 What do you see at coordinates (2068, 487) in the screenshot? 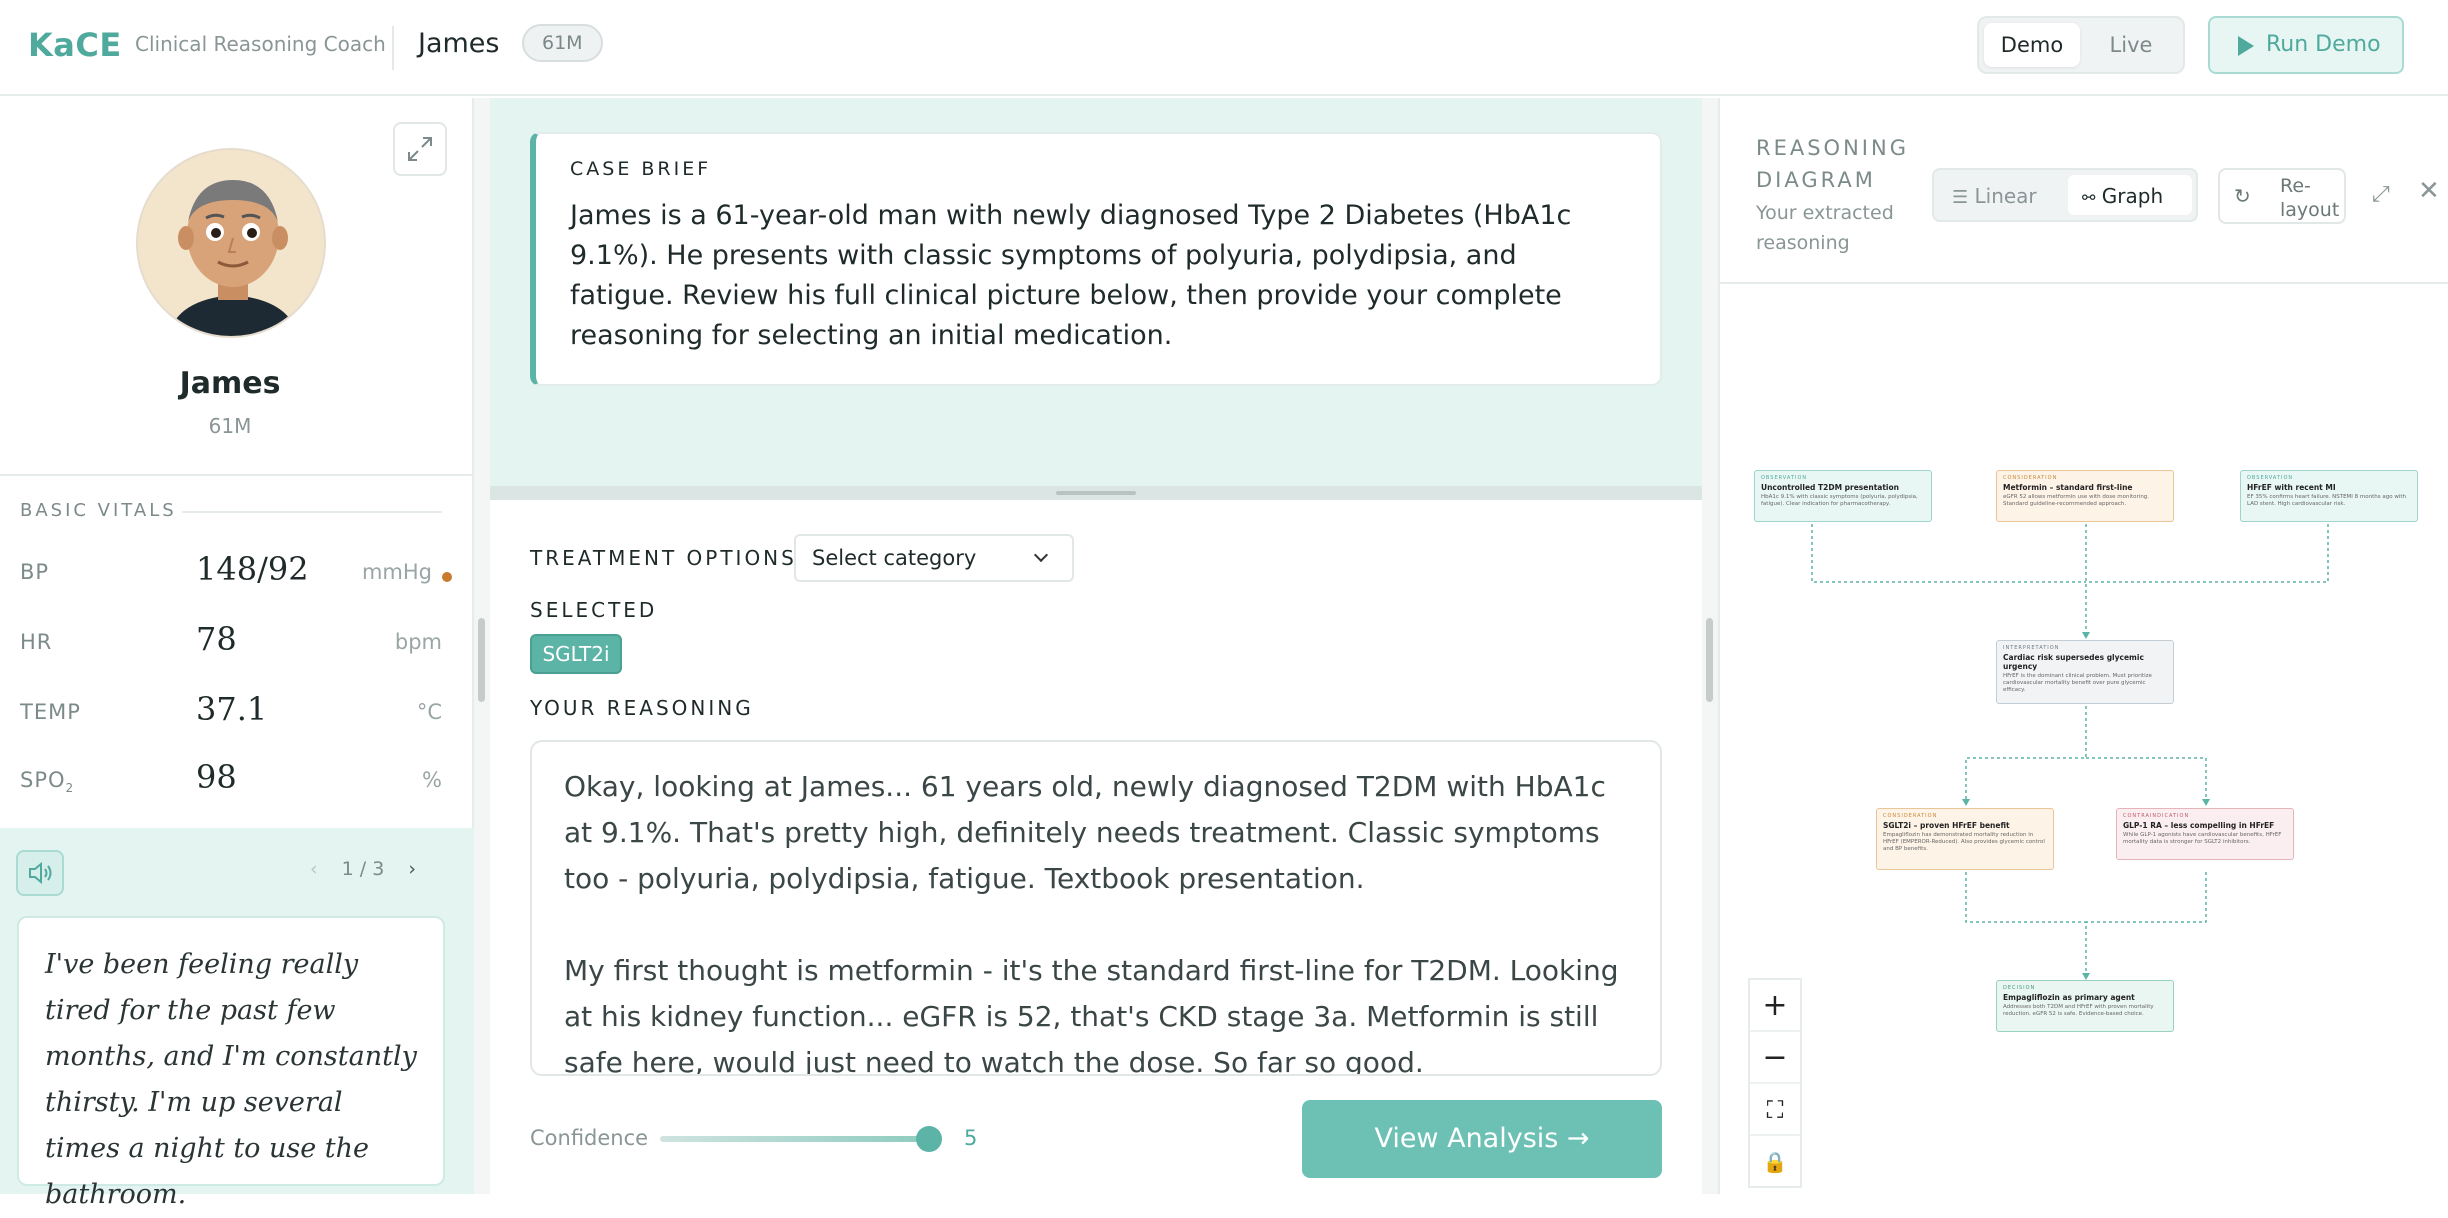
I see `node-title: Metformin – standard first-line` at bounding box center [2068, 487].